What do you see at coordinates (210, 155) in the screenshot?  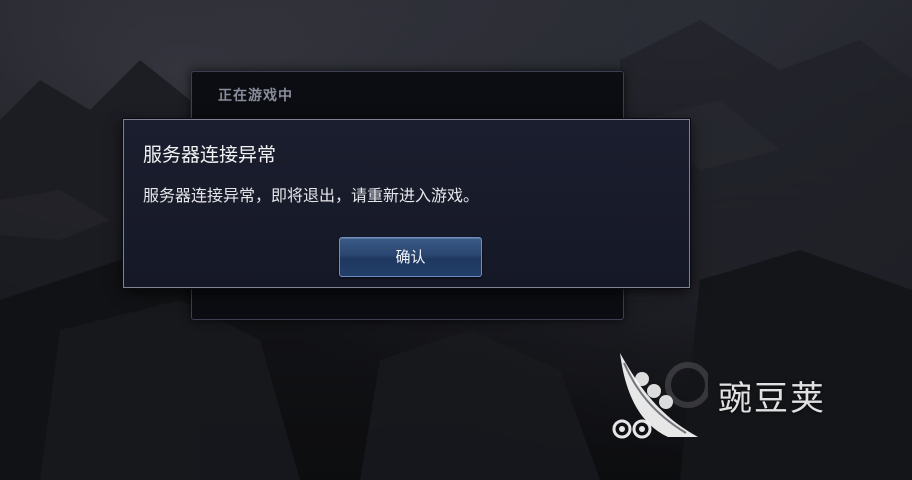 I see `dialog-title: 服务器连接异常` at bounding box center [210, 155].